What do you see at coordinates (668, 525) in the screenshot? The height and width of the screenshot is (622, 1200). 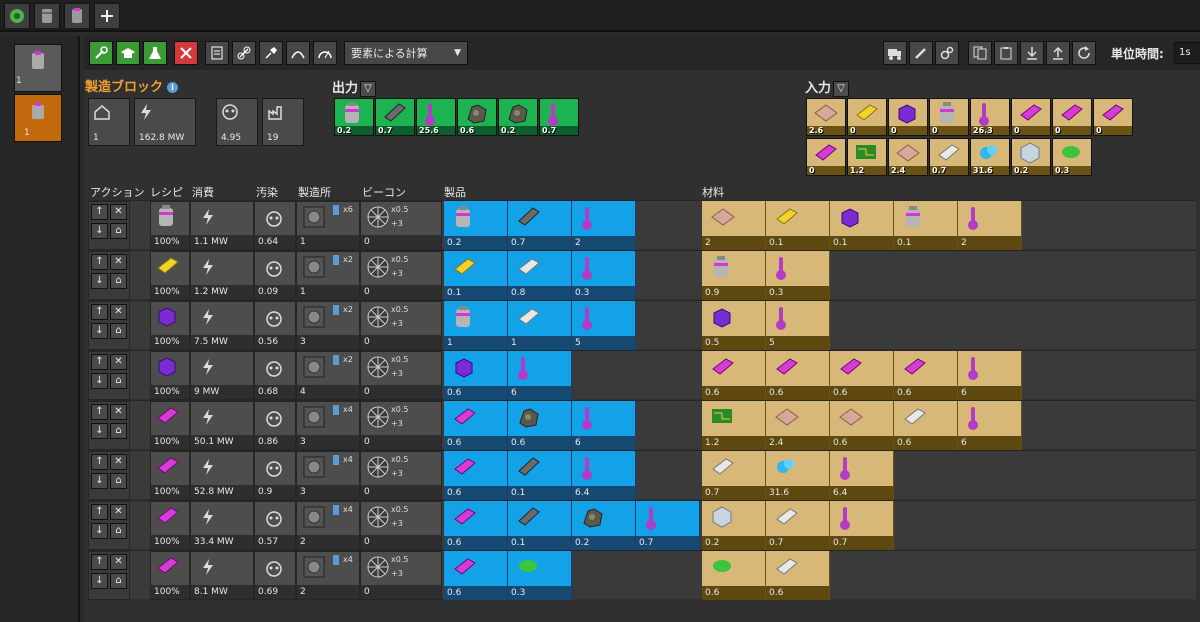 I see `product-item: 0.7` at bounding box center [668, 525].